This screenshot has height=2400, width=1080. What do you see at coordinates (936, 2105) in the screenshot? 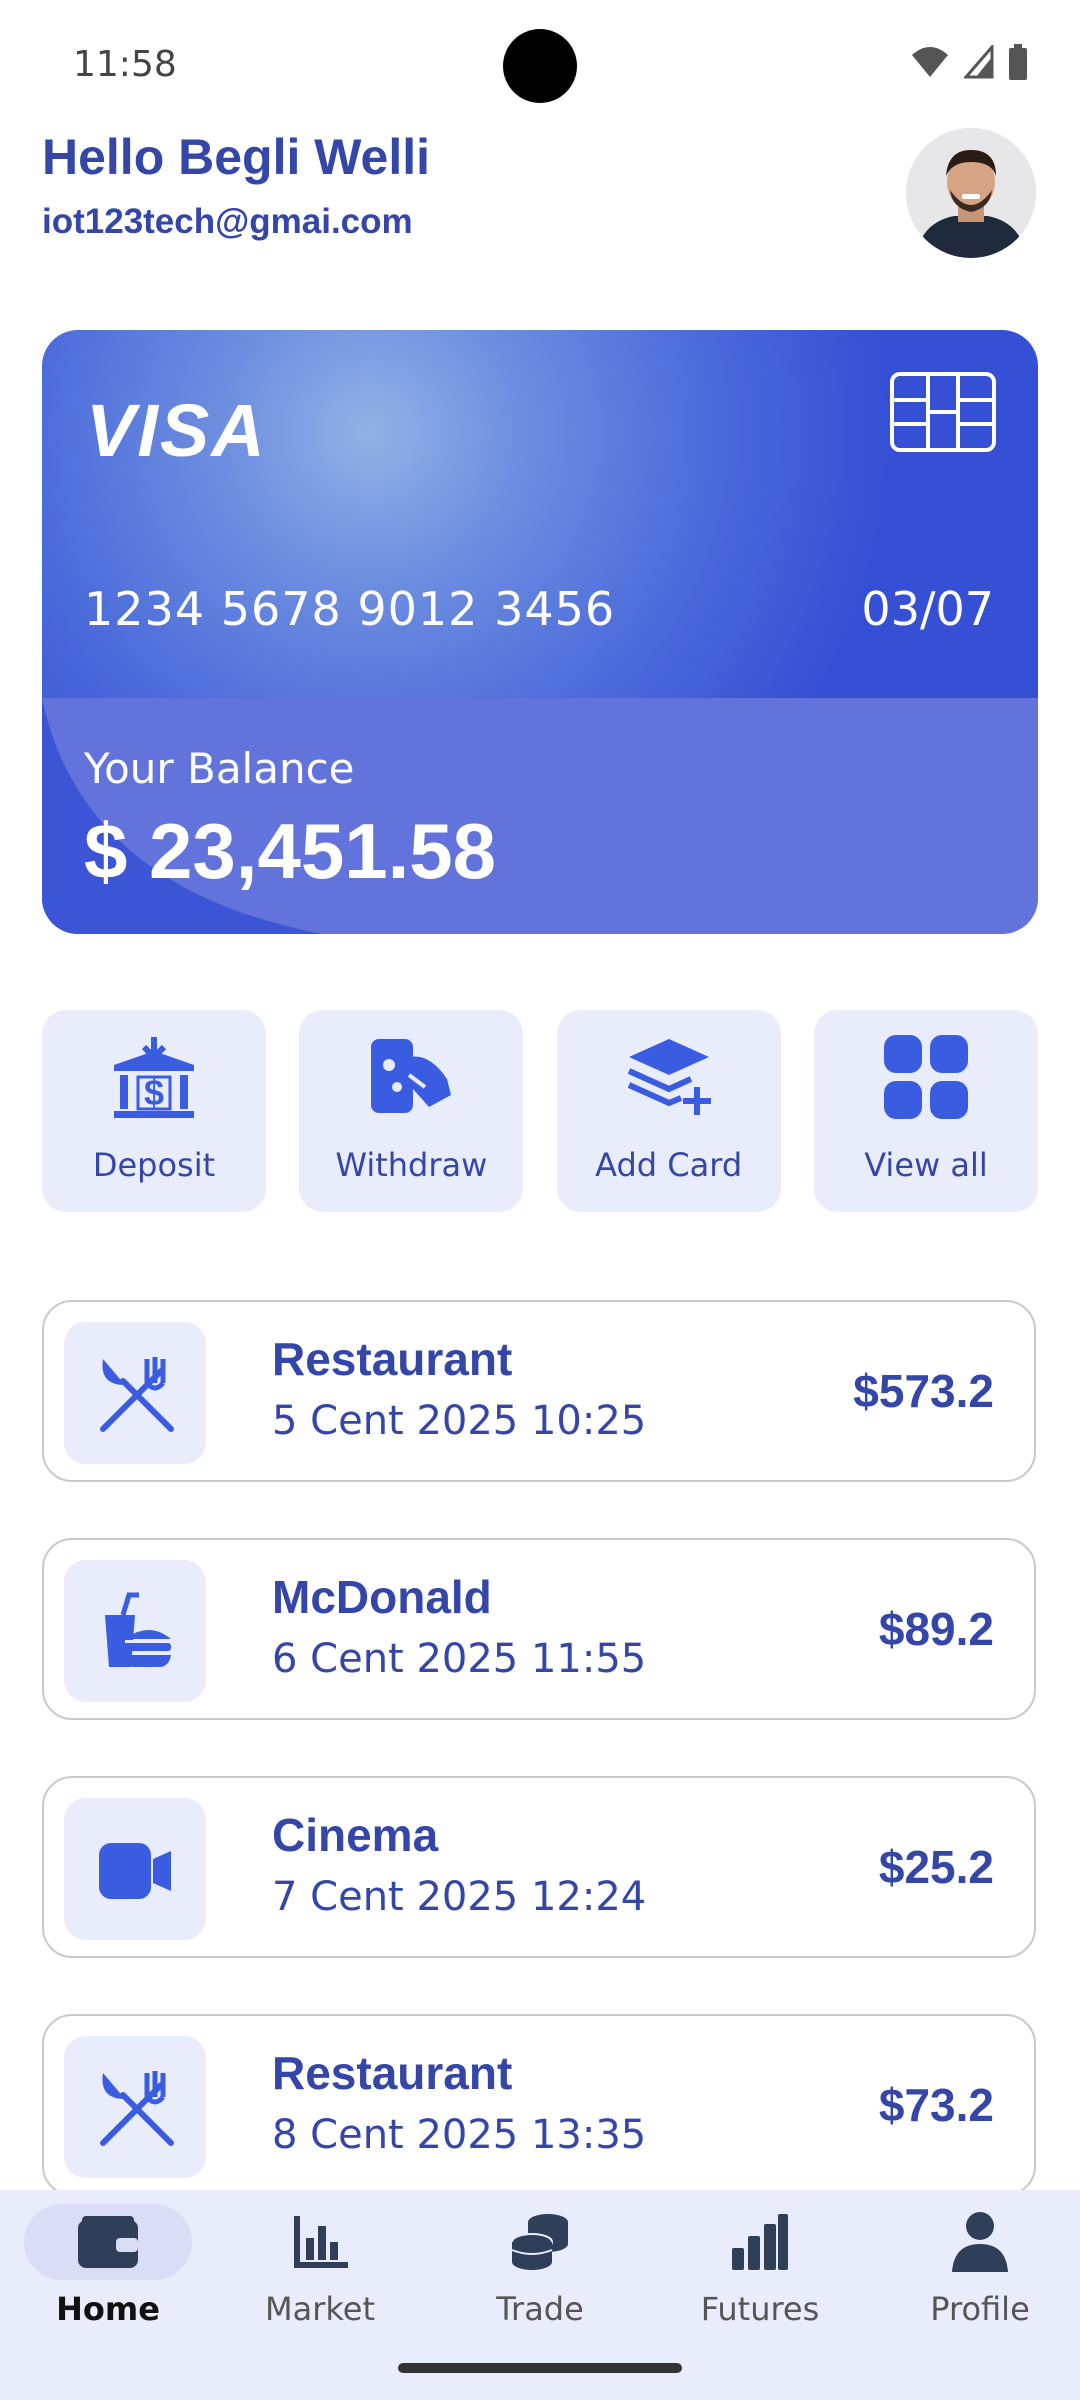
I see `transaction-amount: $73.2` at bounding box center [936, 2105].